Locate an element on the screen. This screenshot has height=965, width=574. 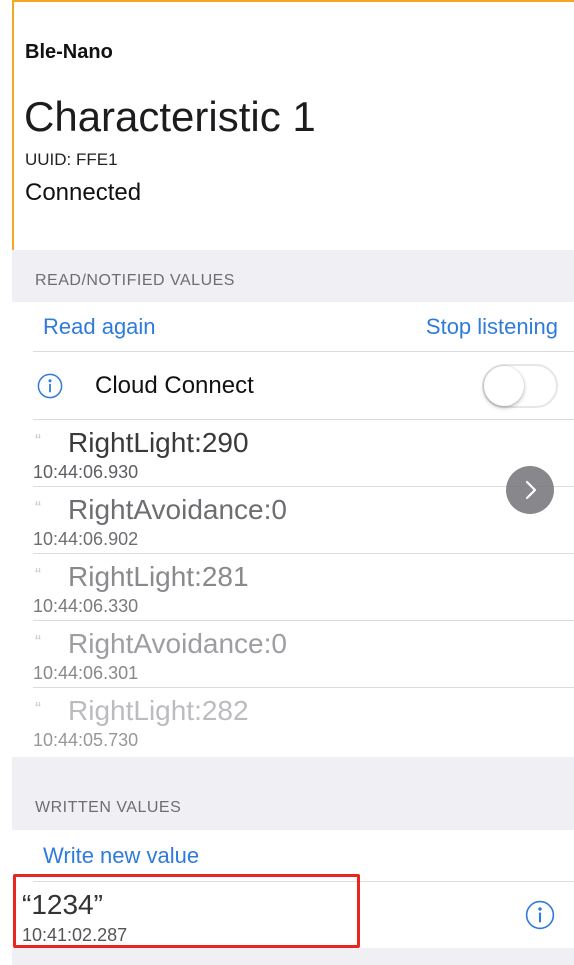
write-new-value-button: Write new value is located at coordinates (121, 856).